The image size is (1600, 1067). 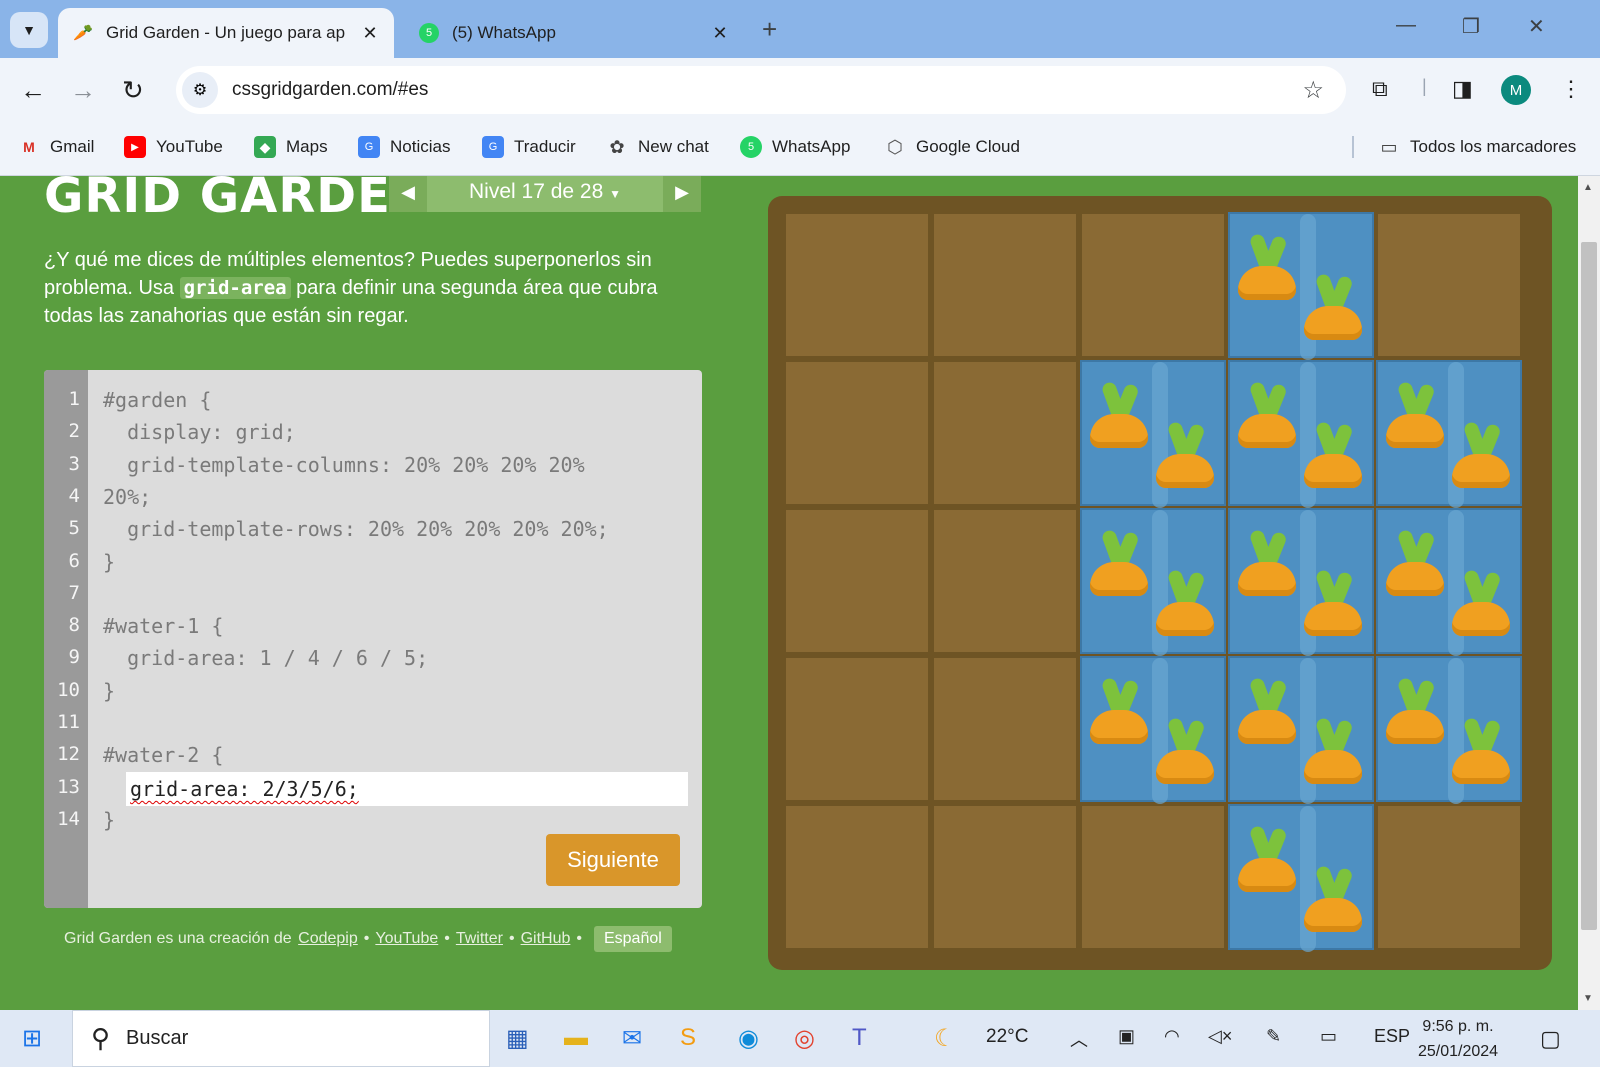 What do you see at coordinates (1471, 26) in the screenshot?
I see `restore-icon: ❐` at bounding box center [1471, 26].